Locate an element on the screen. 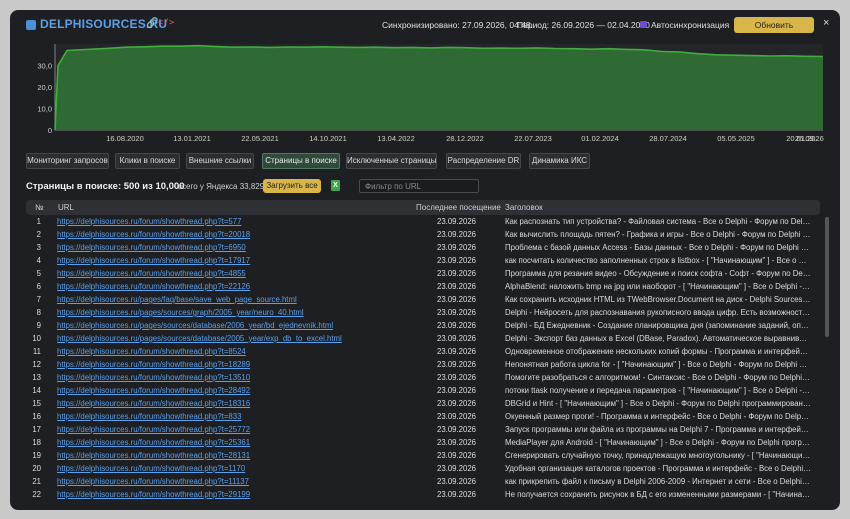 This screenshot has width=850, height=519. code-icon: </> is located at coordinates (166, 23).